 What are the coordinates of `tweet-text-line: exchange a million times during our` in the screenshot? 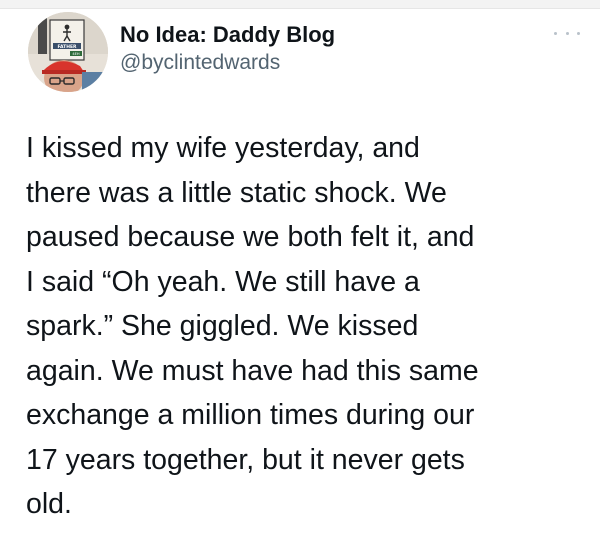 It's located at (250, 415).